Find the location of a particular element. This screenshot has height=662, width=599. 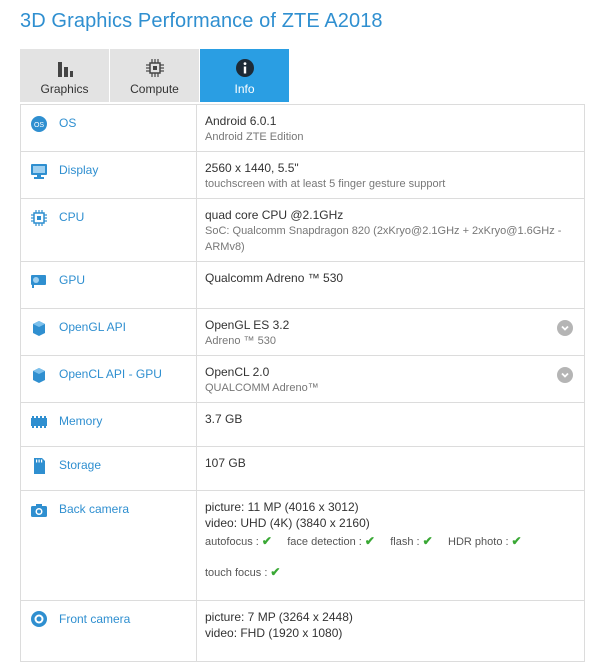

bar-chart-icon is located at coordinates (65, 68).